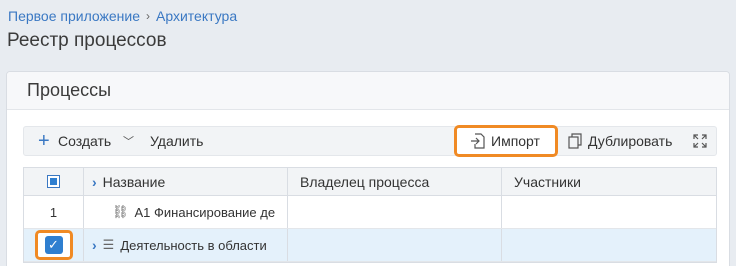 The height and width of the screenshot is (266, 736). I want to click on import-label: Импорт, so click(515, 141).